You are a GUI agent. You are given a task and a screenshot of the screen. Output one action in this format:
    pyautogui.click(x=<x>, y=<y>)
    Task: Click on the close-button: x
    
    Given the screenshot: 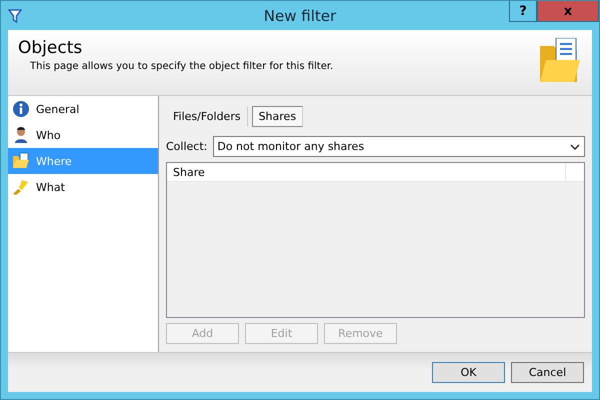 What is the action you would take?
    pyautogui.click(x=568, y=11)
    